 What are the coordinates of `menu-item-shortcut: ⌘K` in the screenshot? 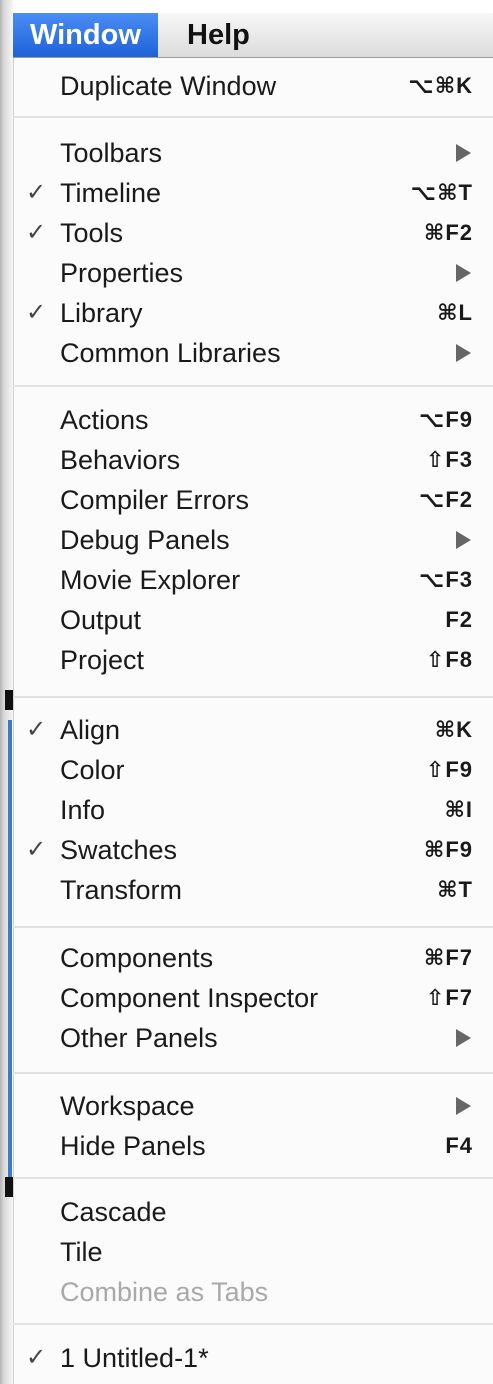 It's located at (453, 729).